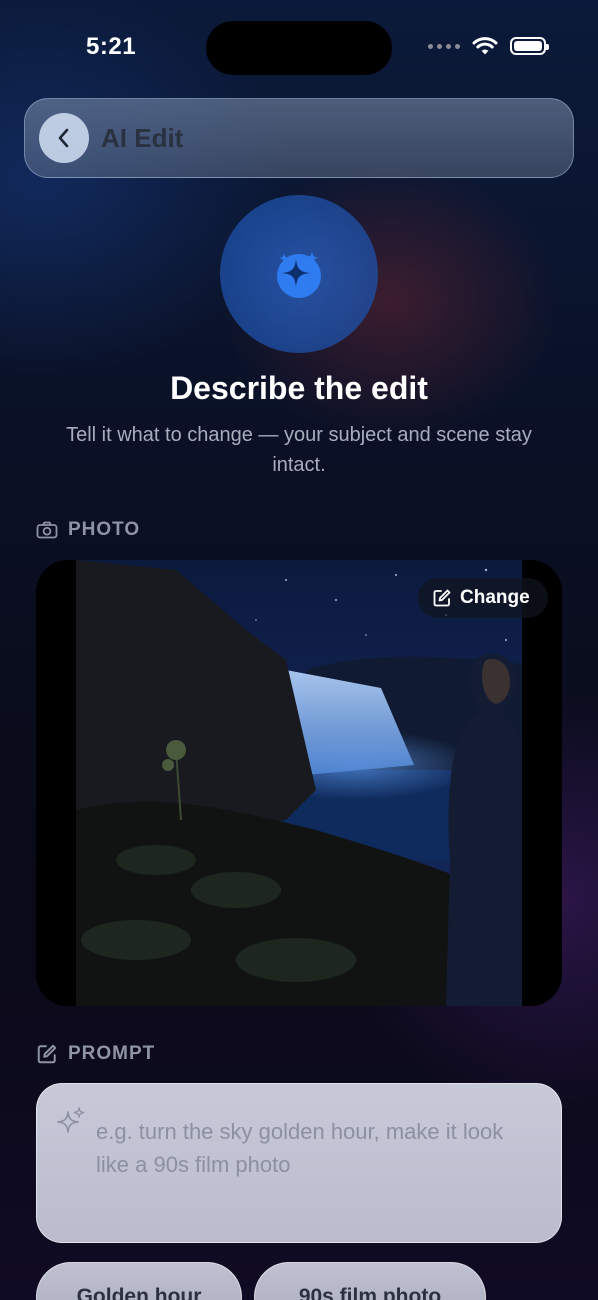 This screenshot has width=598, height=1300. Describe the element at coordinates (370, 1281) in the screenshot. I see `suggestion-chip-90s-film-photo: 90s film photo` at that location.